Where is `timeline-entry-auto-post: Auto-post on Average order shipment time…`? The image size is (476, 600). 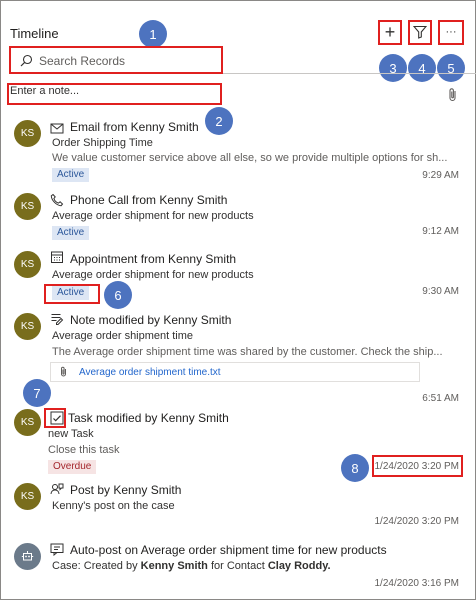 timeline-entry-auto-post: Auto-post on Average order shipment time… is located at coordinates (238, 566).